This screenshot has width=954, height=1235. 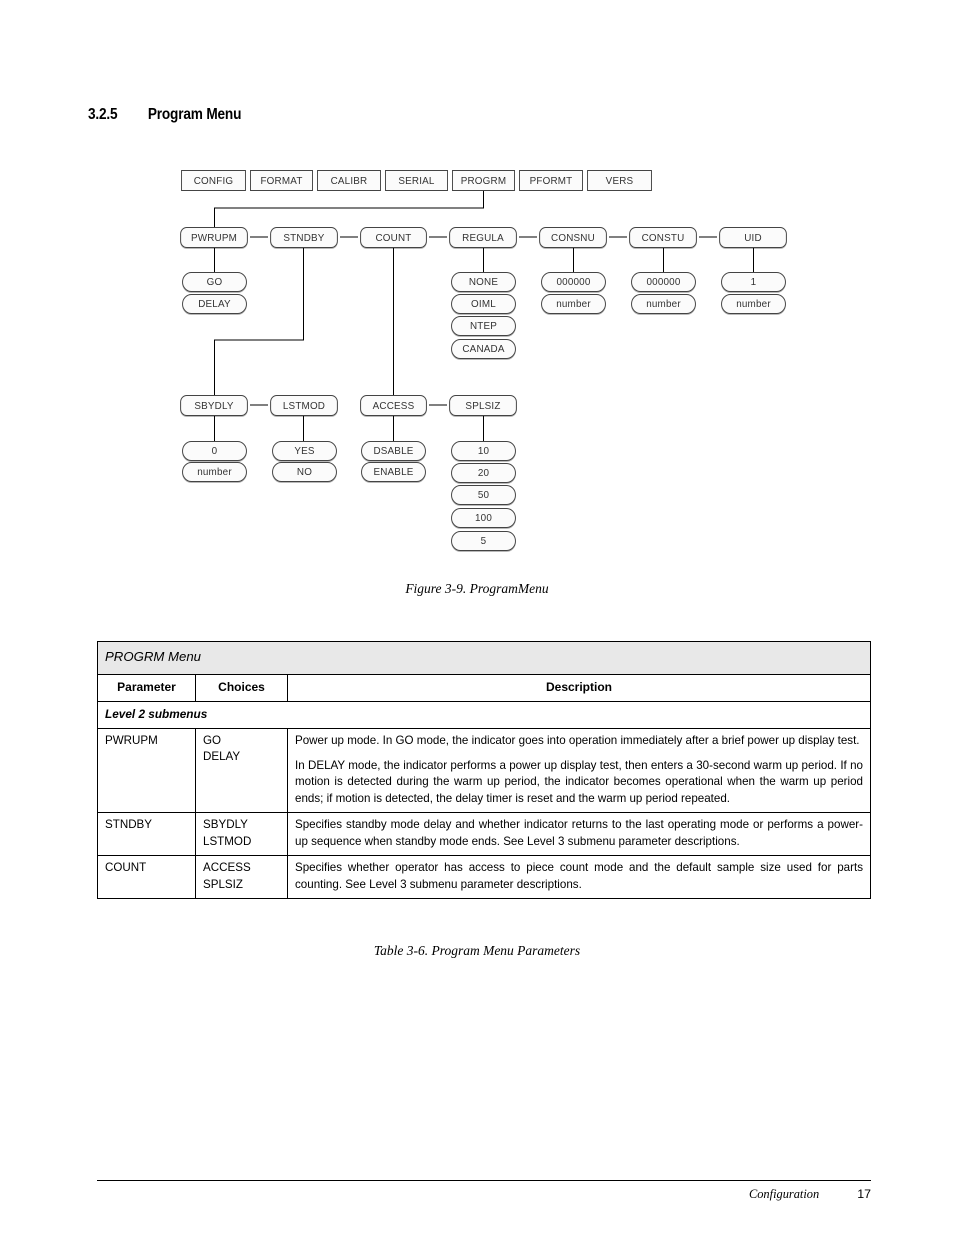 What do you see at coordinates (619, 180) in the screenshot?
I see `menu-node-vers: VERS` at bounding box center [619, 180].